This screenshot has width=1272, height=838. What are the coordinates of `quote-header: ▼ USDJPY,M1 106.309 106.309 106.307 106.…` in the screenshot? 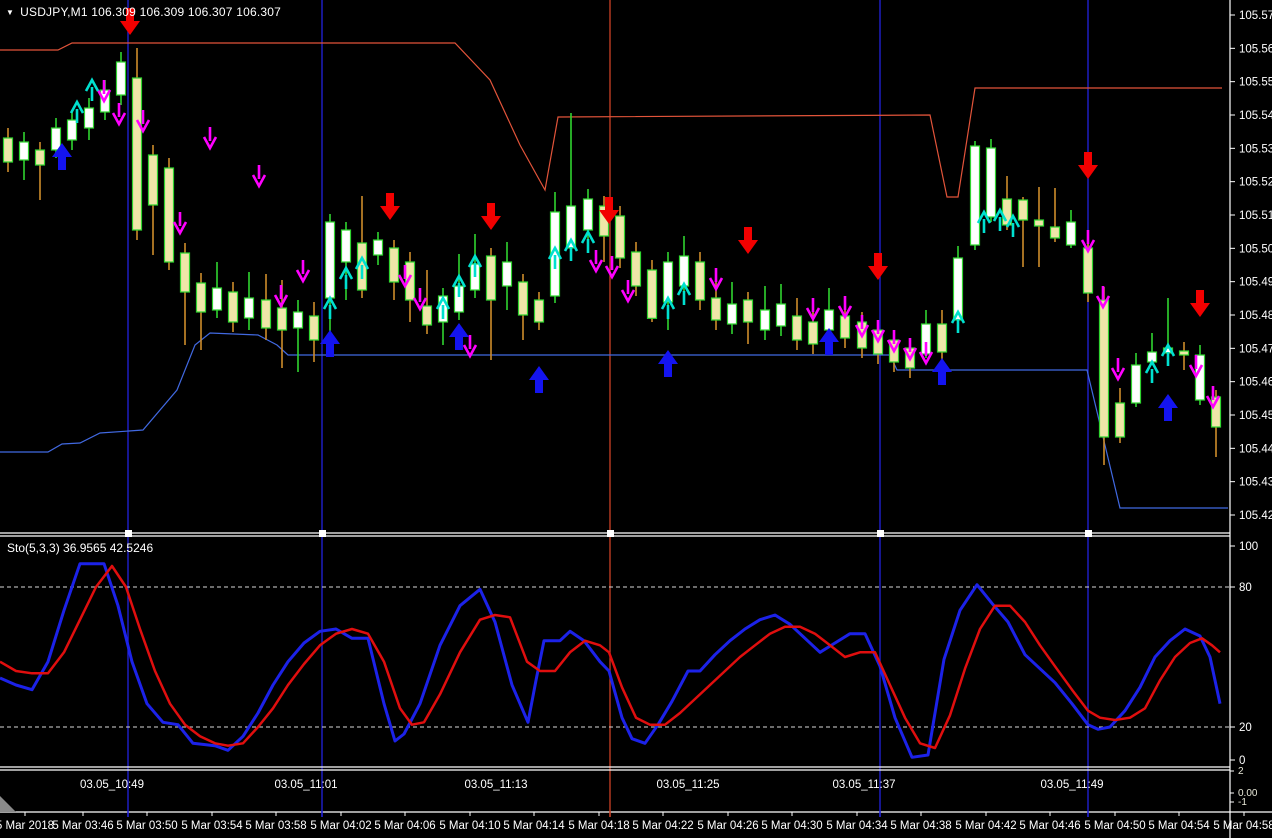 It's located at (143, 12).